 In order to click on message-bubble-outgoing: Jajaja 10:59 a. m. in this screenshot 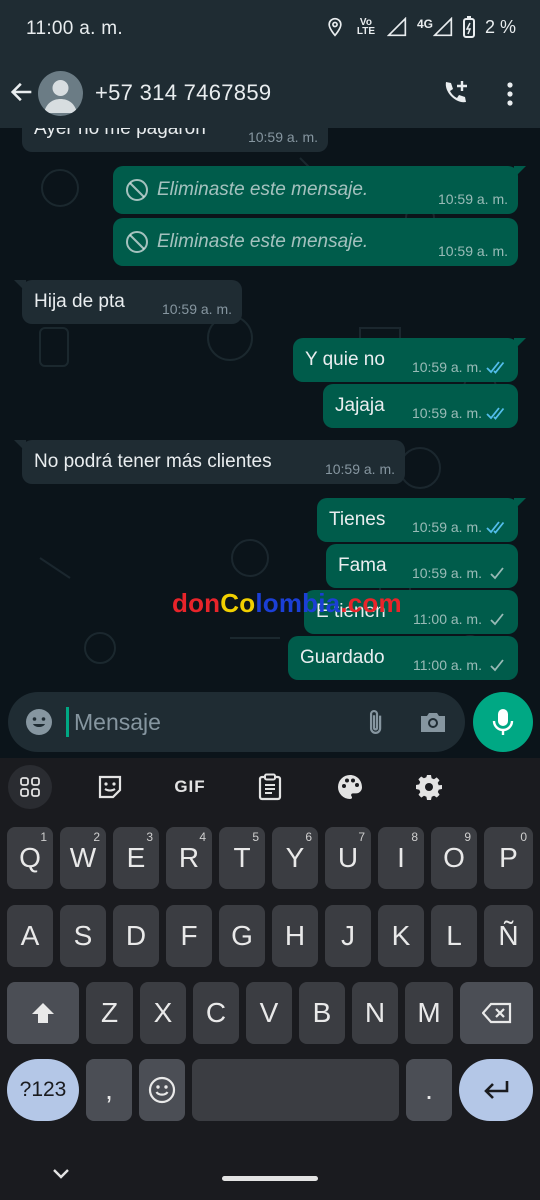, I will do `click(420, 406)`.